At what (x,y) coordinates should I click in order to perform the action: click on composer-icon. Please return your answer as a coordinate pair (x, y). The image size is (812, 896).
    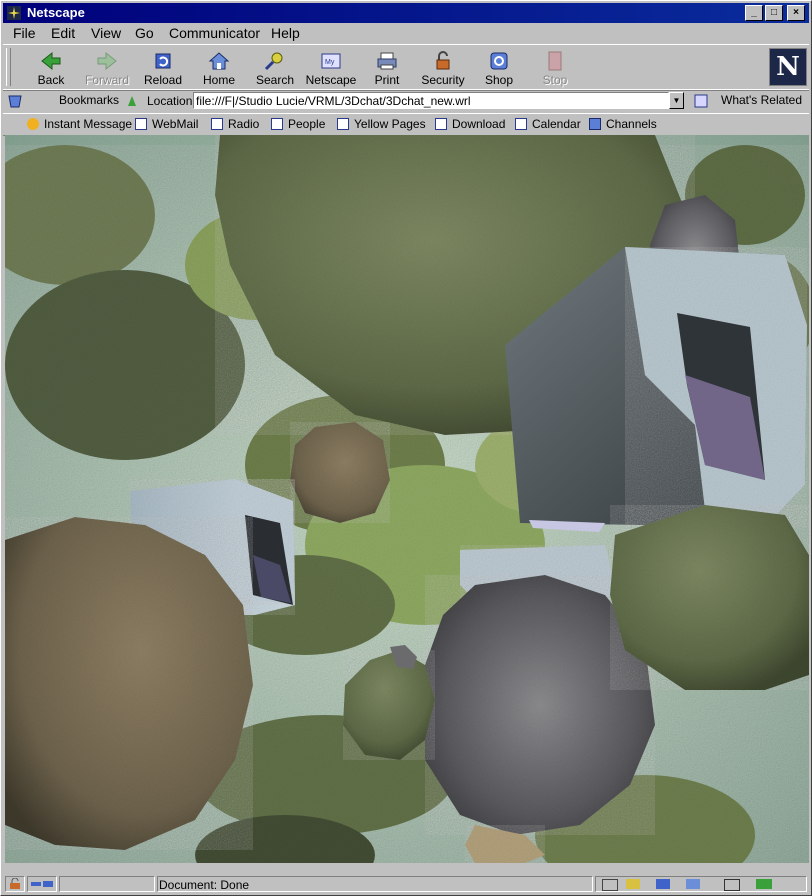
    Looking at the image, I should click on (732, 885).